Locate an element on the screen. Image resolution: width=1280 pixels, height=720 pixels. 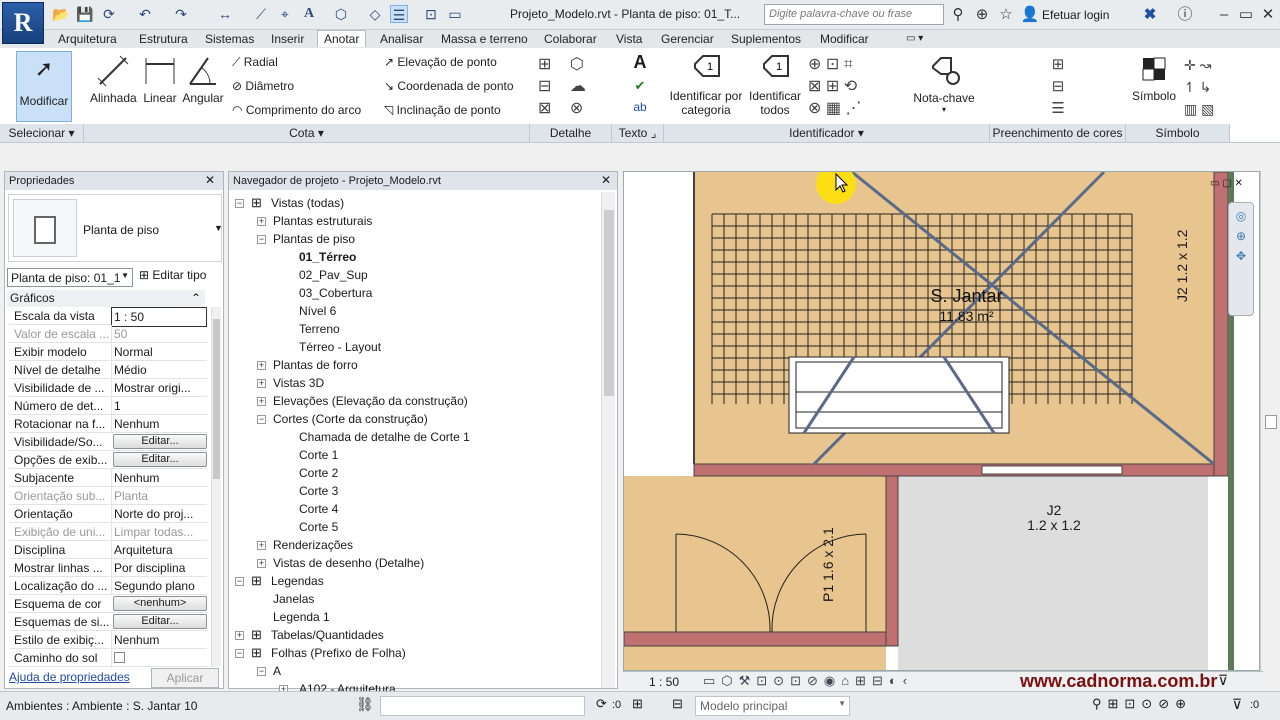
property-row: Localização do ... Segundo plano is located at coordinates (108, 586).